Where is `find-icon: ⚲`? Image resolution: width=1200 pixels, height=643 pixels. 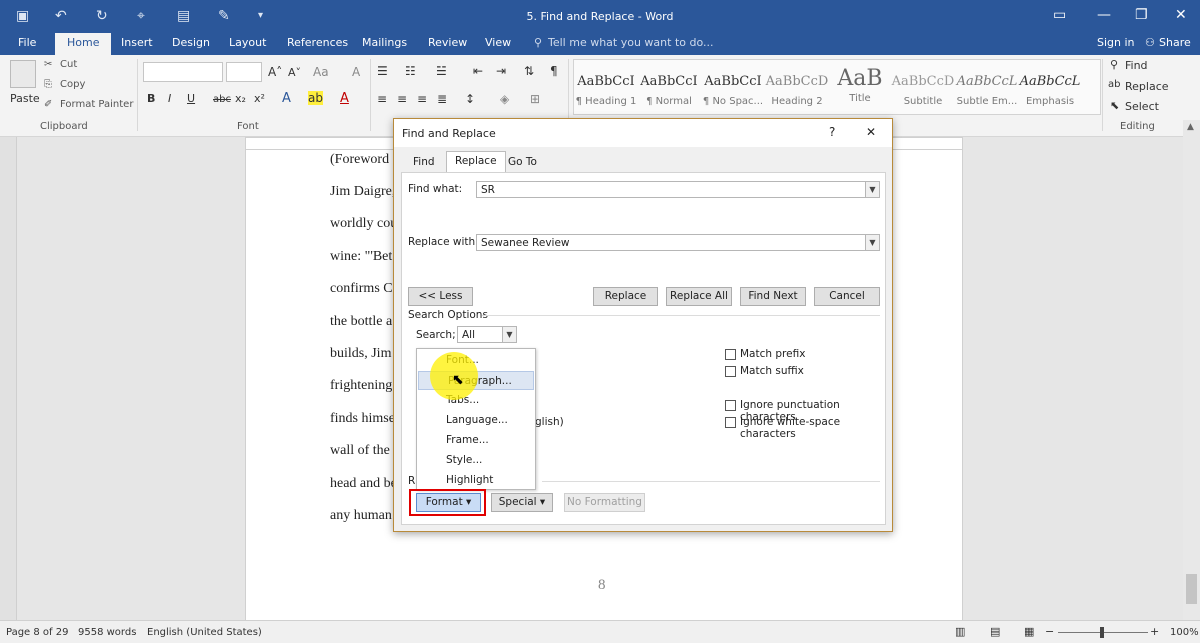
find-icon: ⚲ is located at coordinates (1114, 64).